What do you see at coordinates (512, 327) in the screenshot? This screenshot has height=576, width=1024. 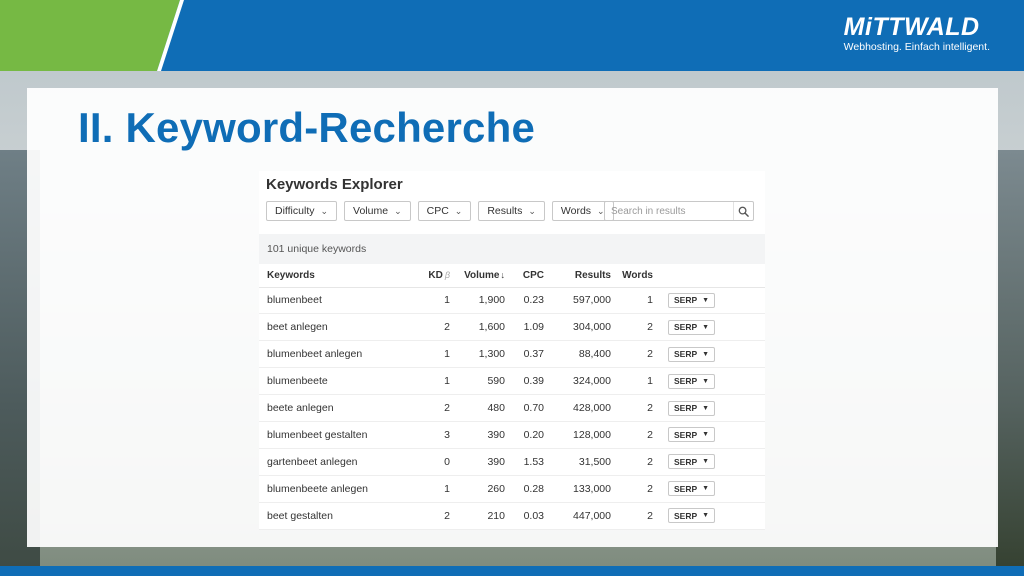 I see `table-row: beet anlegen 2 1,600 1.09 304,000 2 SERP ▼` at bounding box center [512, 327].